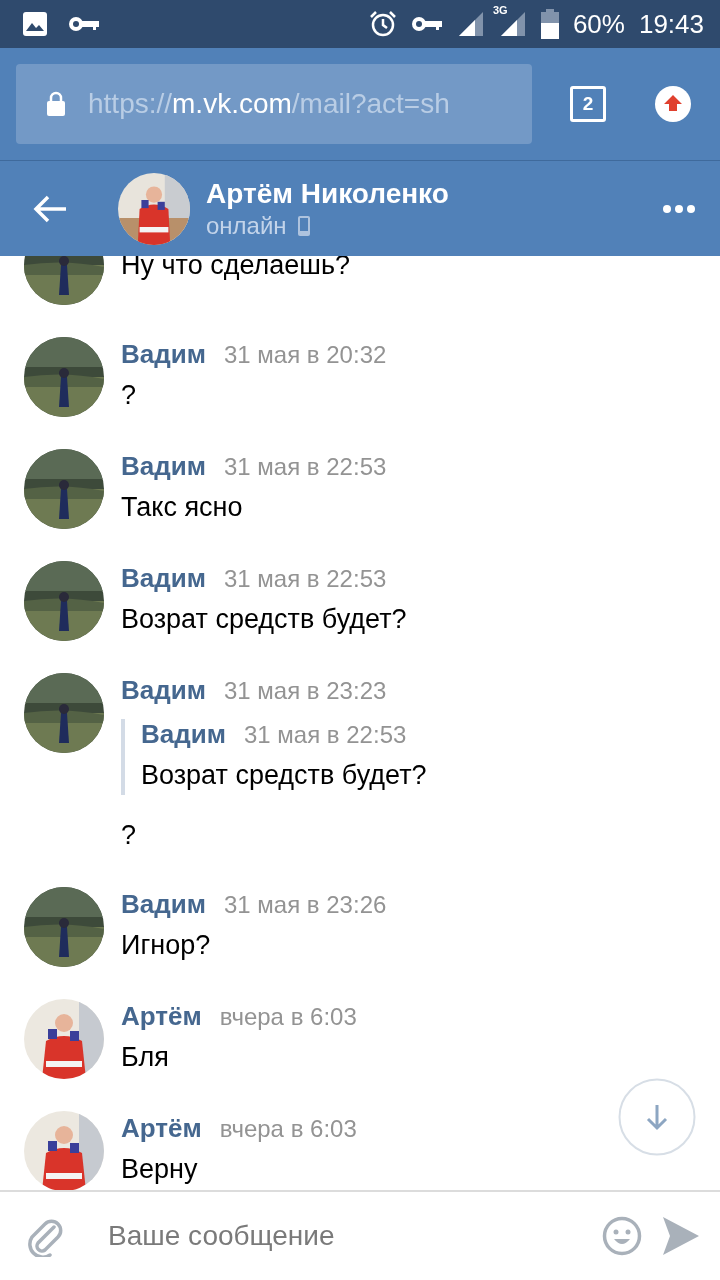 Image resolution: width=720 pixels, height=1280 pixels. What do you see at coordinates (327, 193) in the screenshot?
I see `contact-name: Артём Николенко` at bounding box center [327, 193].